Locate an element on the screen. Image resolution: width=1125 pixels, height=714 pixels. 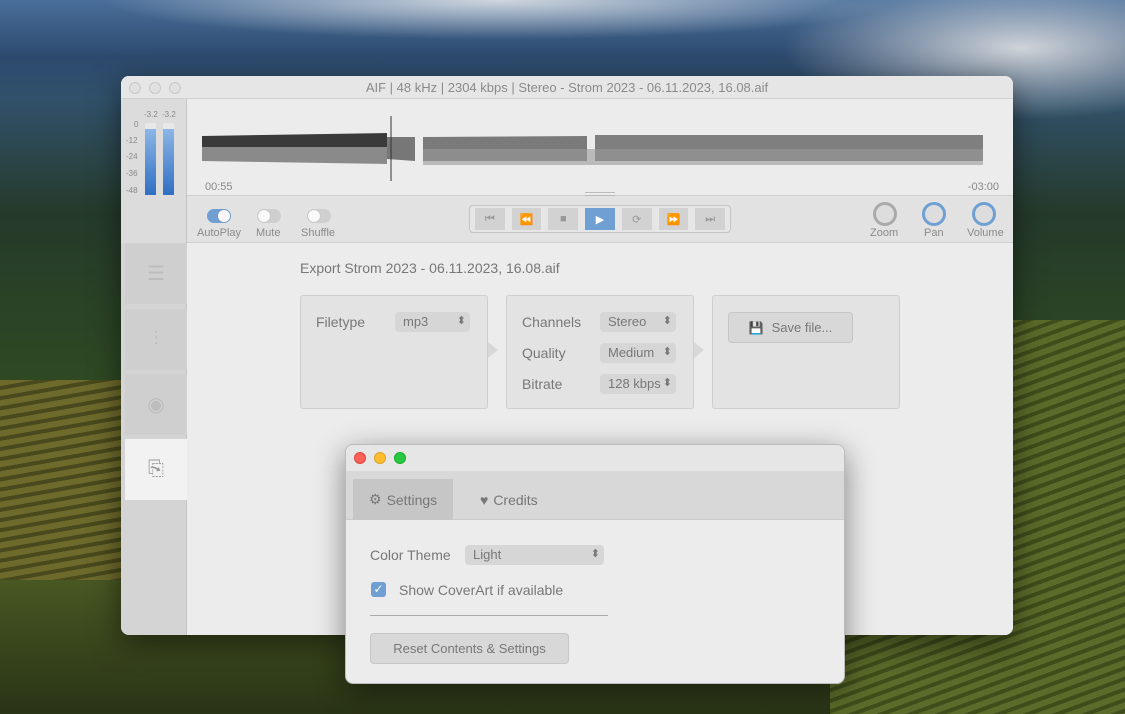
repeat-button: ⟳ is located at coordinates (636, 219).